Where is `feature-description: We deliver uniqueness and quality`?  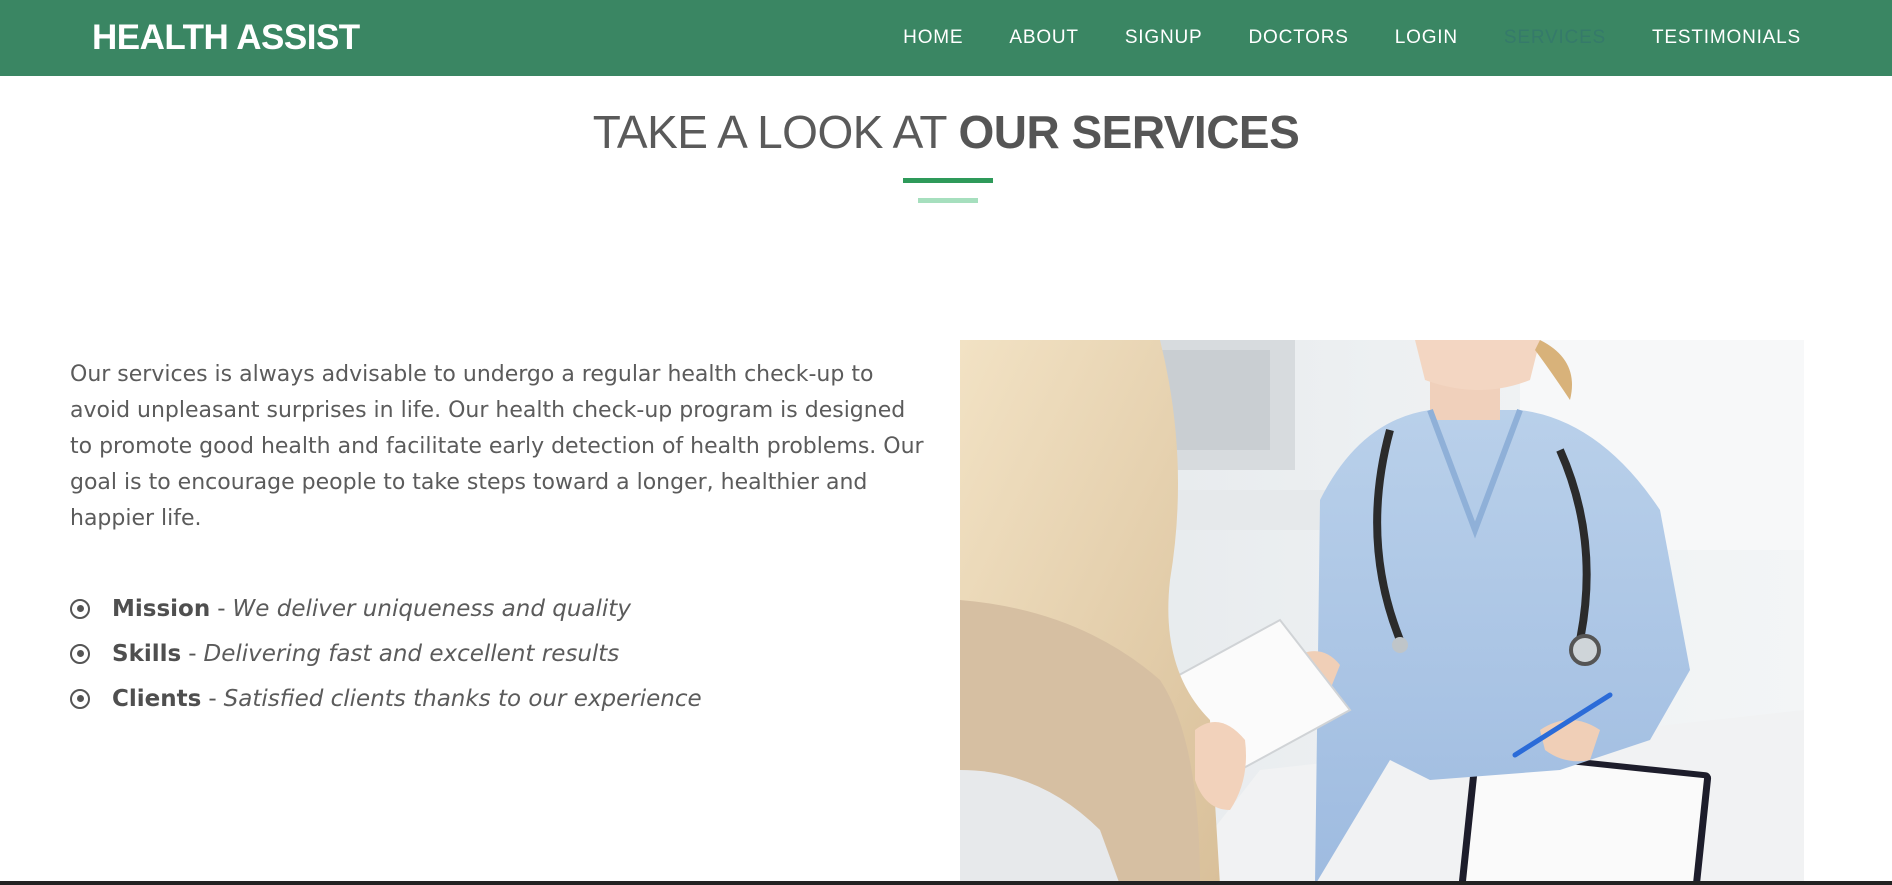
feature-description: We deliver uniqueness and quality is located at coordinates (431, 608).